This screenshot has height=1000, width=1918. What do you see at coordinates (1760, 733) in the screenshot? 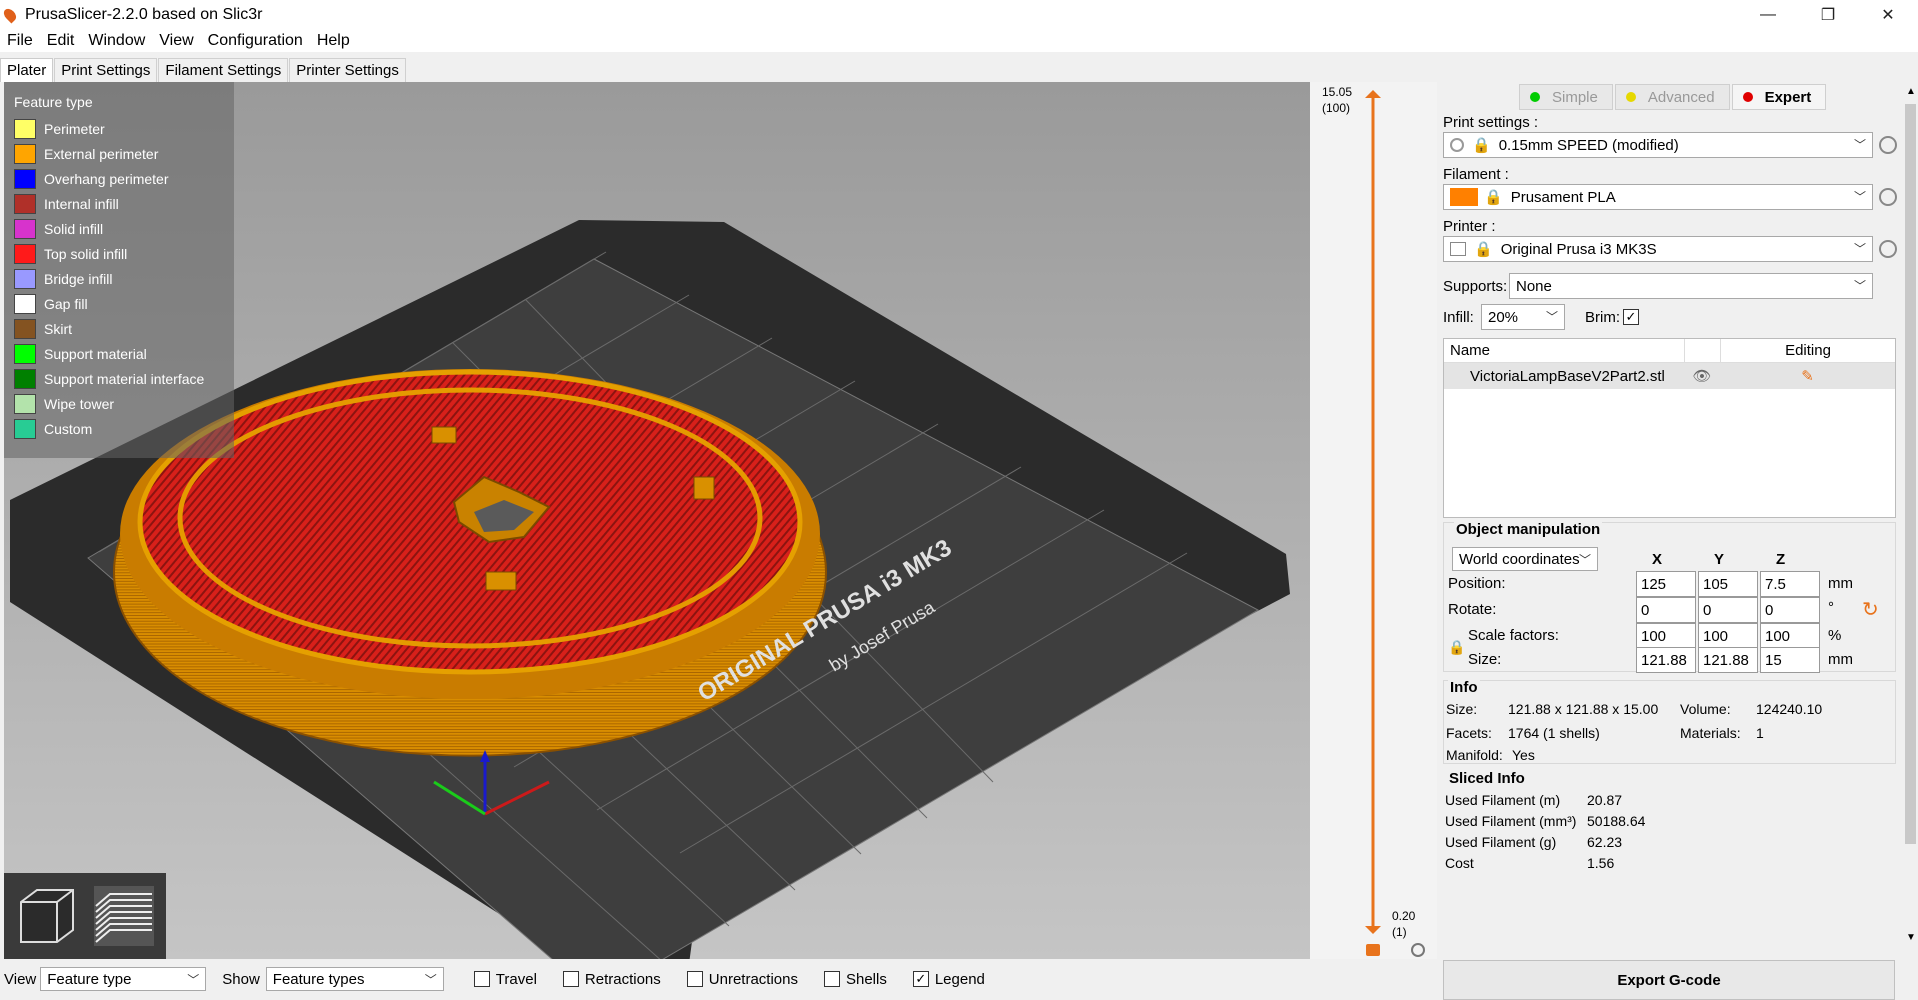
I see `info-materials-value: 1` at bounding box center [1760, 733].